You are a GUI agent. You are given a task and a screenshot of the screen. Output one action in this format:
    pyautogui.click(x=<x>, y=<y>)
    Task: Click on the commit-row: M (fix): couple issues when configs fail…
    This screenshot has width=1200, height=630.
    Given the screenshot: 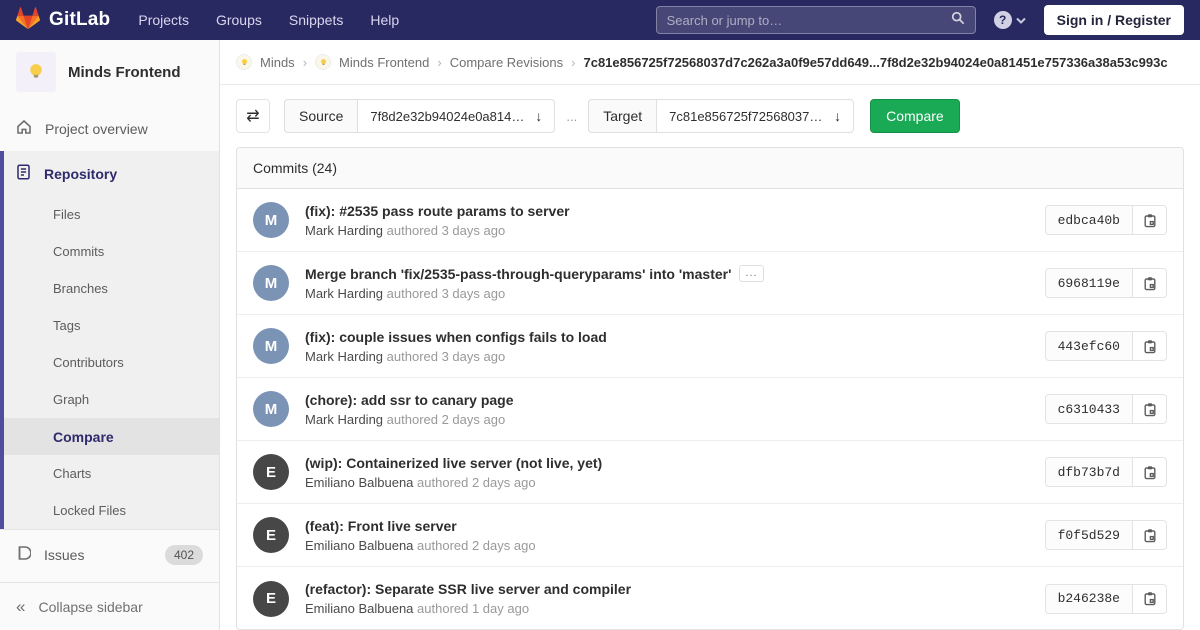 What is the action you would take?
    pyautogui.click(x=710, y=346)
    